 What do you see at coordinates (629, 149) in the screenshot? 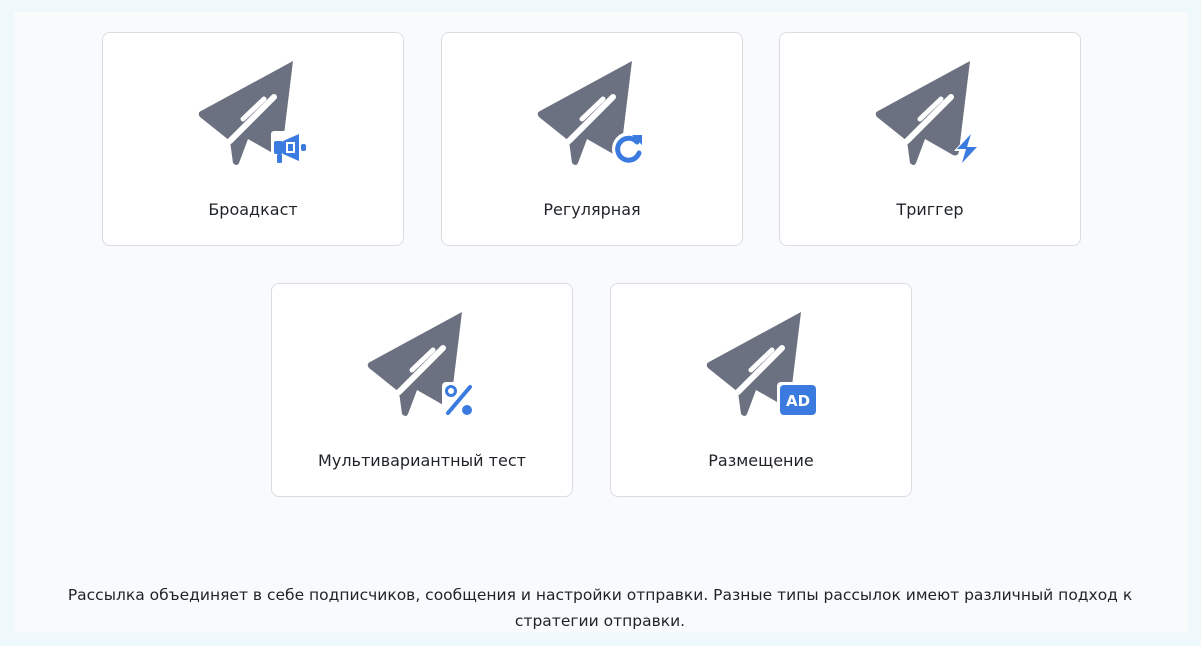
I see `refresh-icon` at bounding box center [629, 149].